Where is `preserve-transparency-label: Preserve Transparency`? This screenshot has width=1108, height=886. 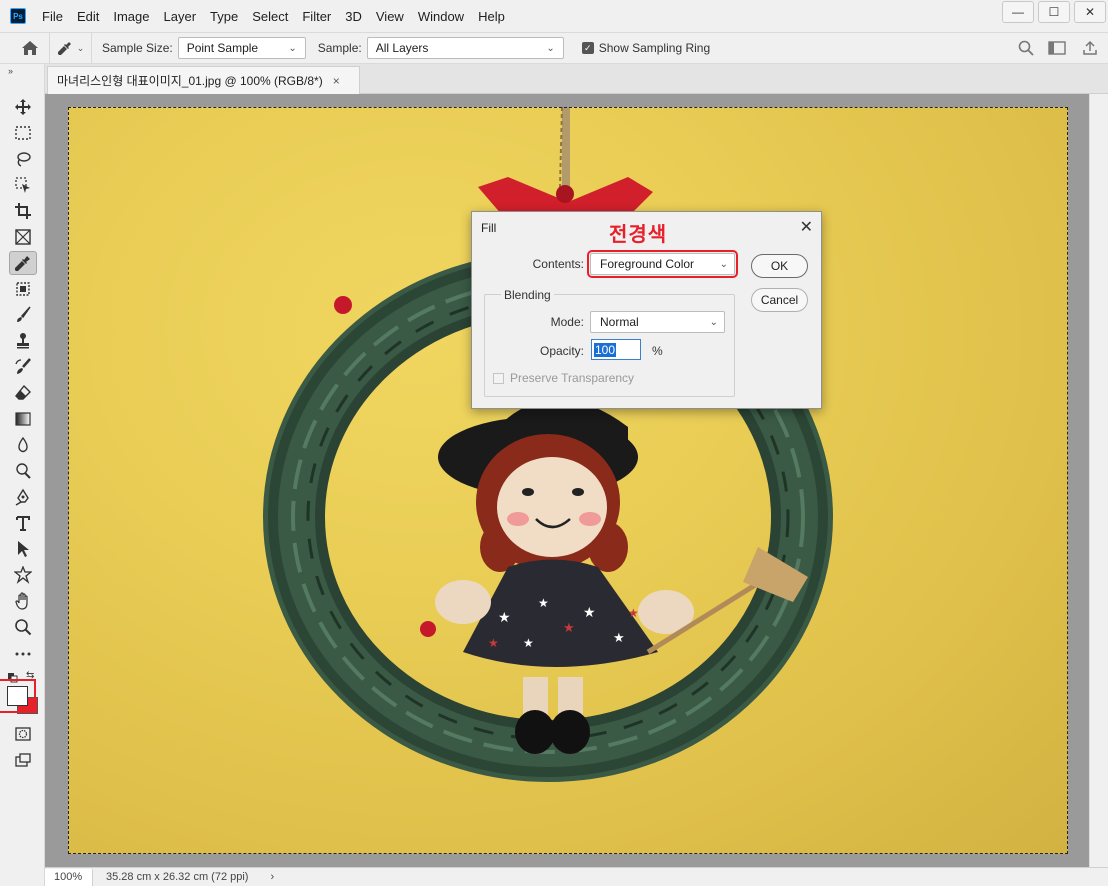 preserve-transparency-label: Preserve Transparency is located at coordinates (572, 378).